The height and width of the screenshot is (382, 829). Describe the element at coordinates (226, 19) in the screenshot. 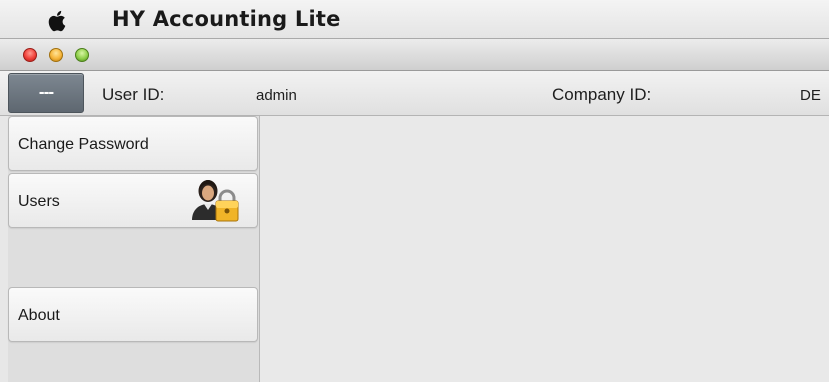

I see `app-name: HY Accounting Lite` at that location.